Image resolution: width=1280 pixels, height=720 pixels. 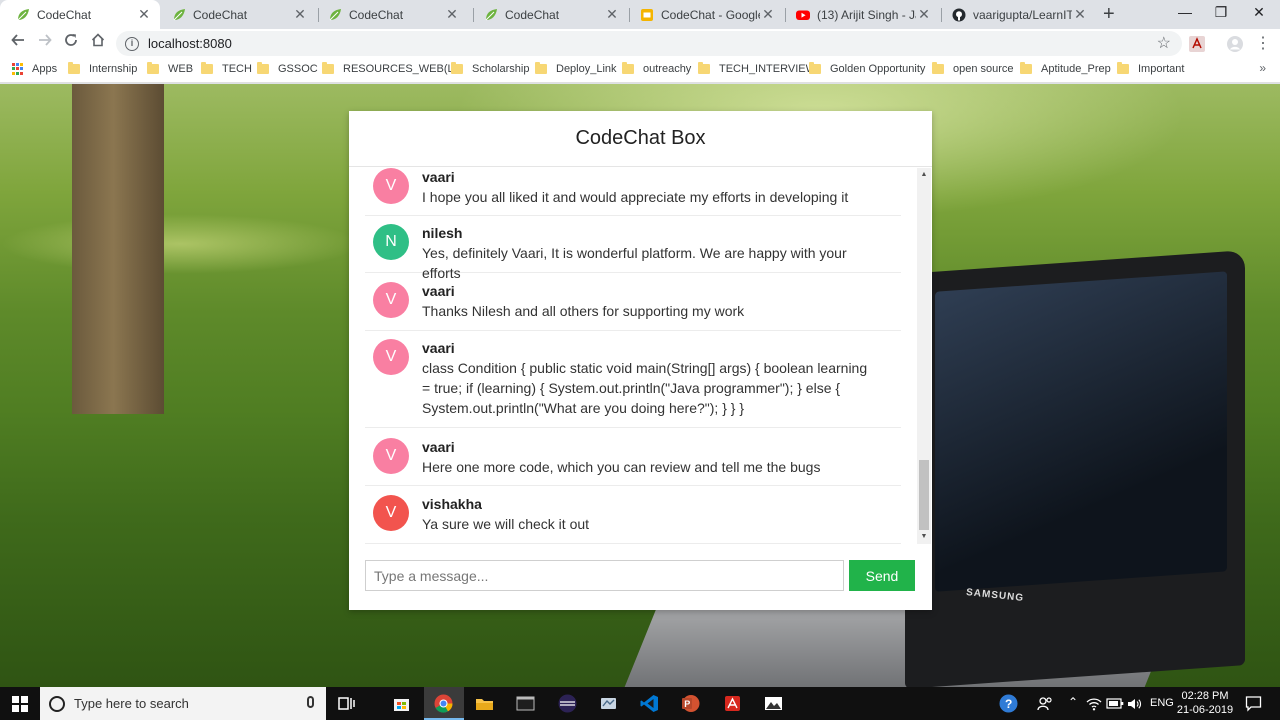 I want to click on bookmark-label: Golden Opportunity, so click(x=878, y=69).